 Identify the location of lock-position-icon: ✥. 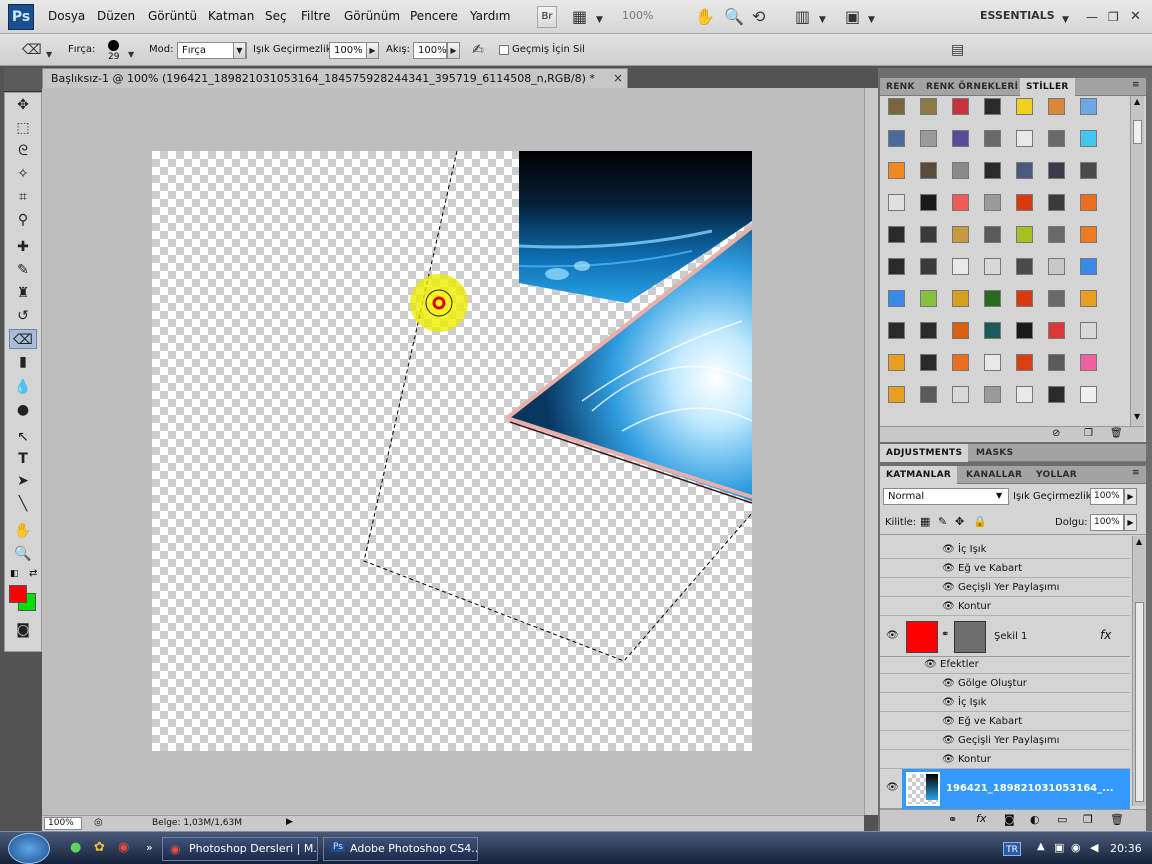
(959, 521).